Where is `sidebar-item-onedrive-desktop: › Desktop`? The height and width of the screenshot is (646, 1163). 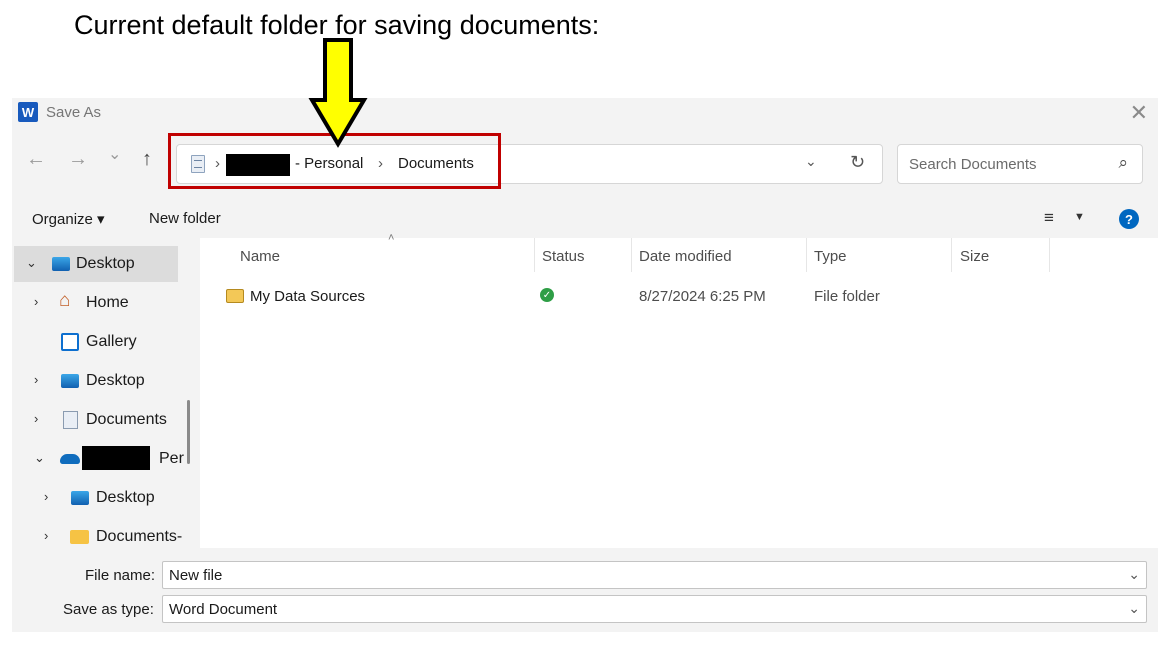
sidebar-item-onedrive-desktop: › Desktop is located at coordinates (103, 498).